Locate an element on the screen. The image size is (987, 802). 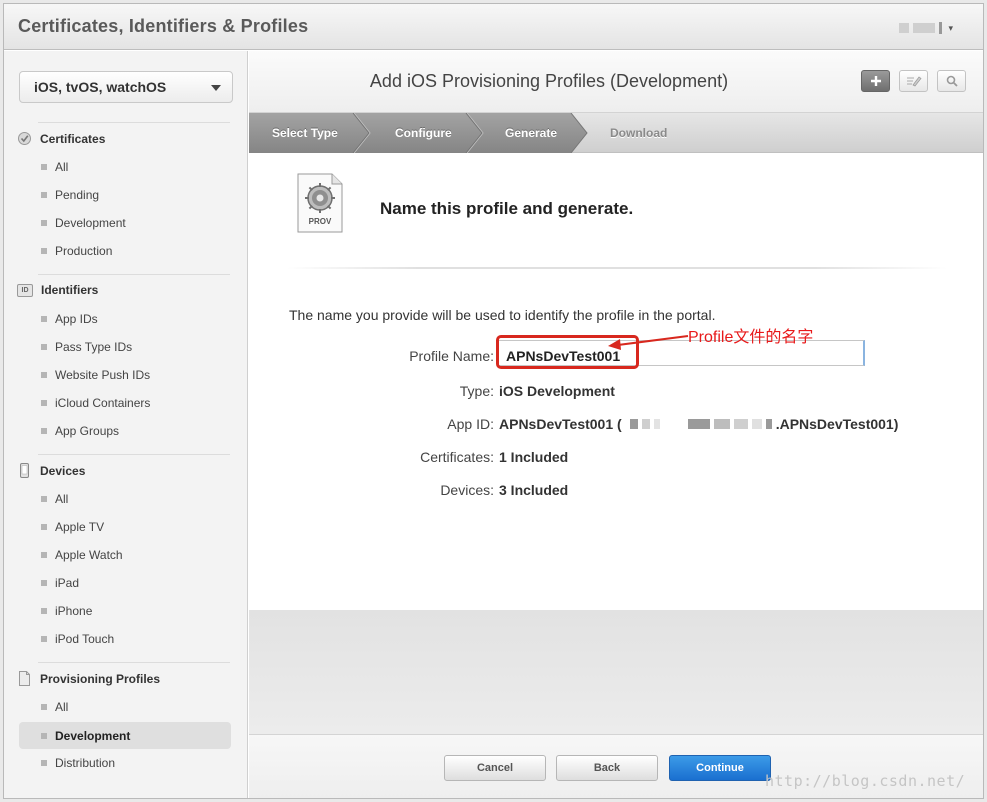
platform-select-value: iOS, tvOS, watchOS is located at coordinates (100, 87).